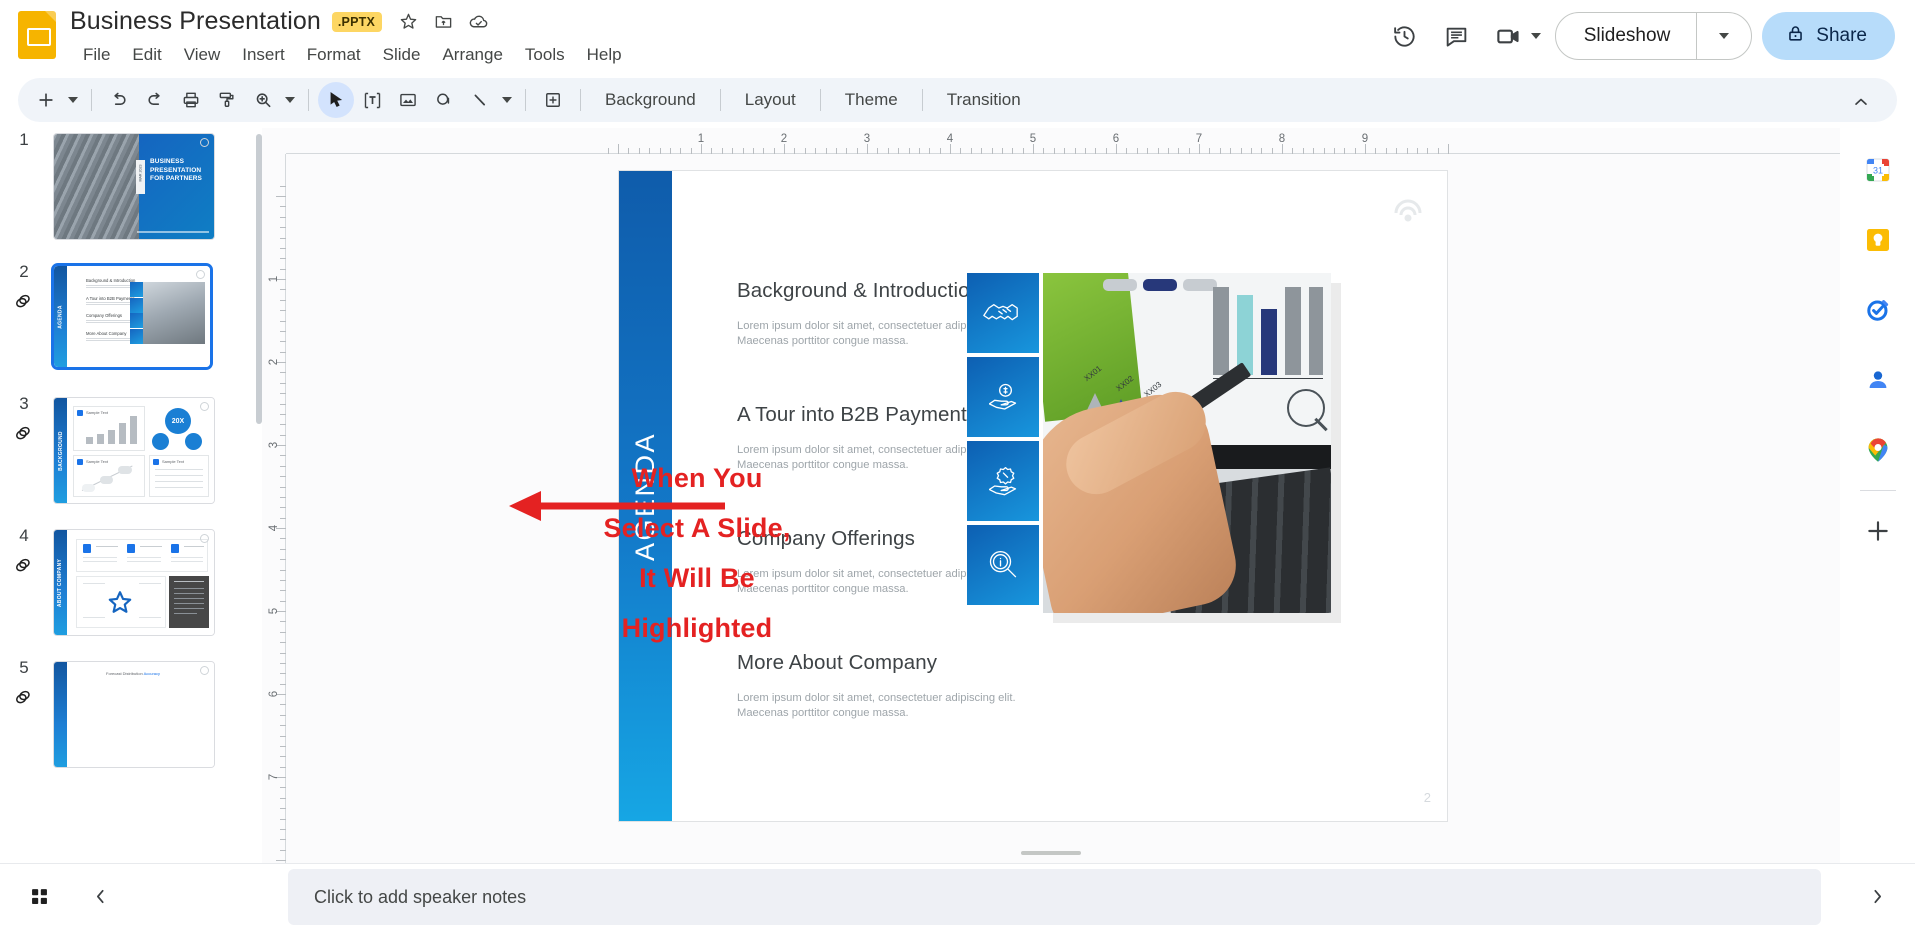 This screenshot has height=929, width=1915. What do you see at coordinates (1877, 896) in the screenshot?
I see `expand-panel-button` at bounding box center [1877, 896].